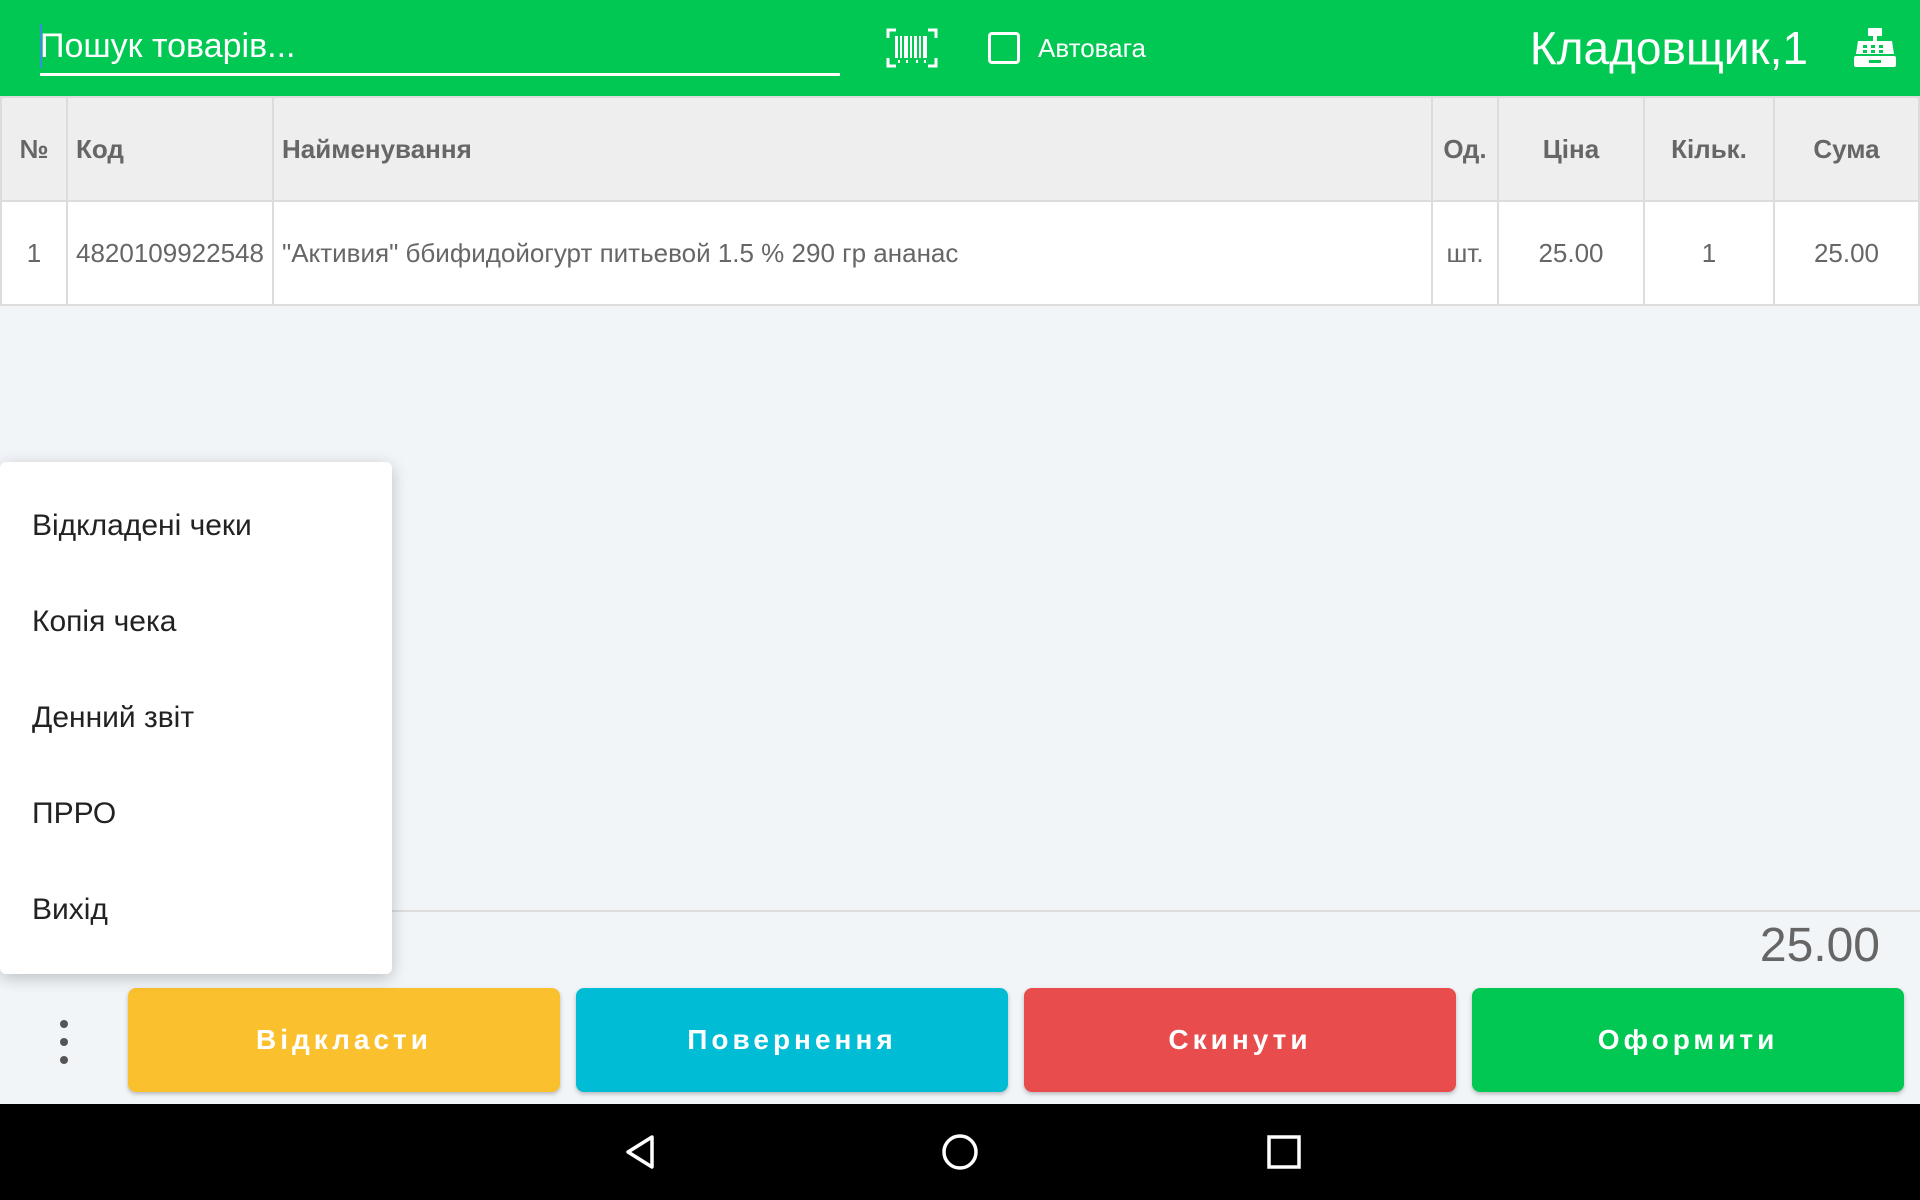 The image size is (1920, 1200). What do you see at coordinates (196, 622) in the screenshot?
I see `menu-item-receipt-copy: Копія чека` at bounding box center [196, 622].